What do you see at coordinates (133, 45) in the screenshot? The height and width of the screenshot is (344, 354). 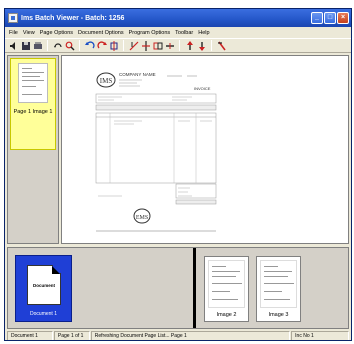 I see `move-icon` at bounding box center [133, 45].